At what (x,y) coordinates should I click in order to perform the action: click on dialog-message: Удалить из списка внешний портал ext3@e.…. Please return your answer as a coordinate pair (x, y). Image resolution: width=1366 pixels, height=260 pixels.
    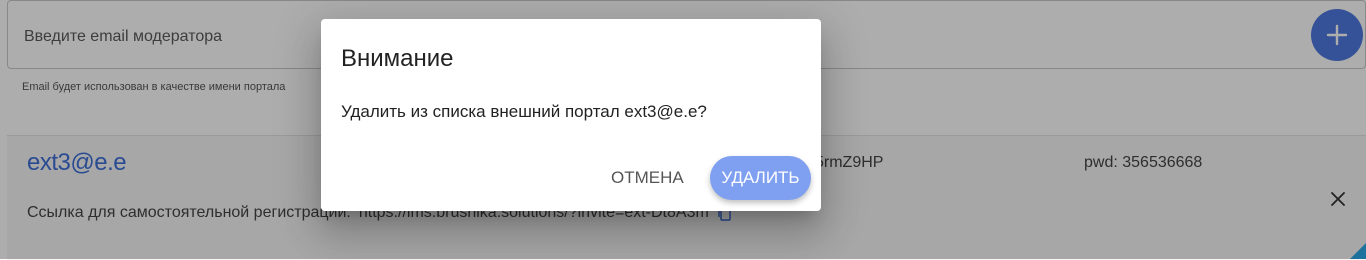
    Looking at the image, I should click on (524, 111).